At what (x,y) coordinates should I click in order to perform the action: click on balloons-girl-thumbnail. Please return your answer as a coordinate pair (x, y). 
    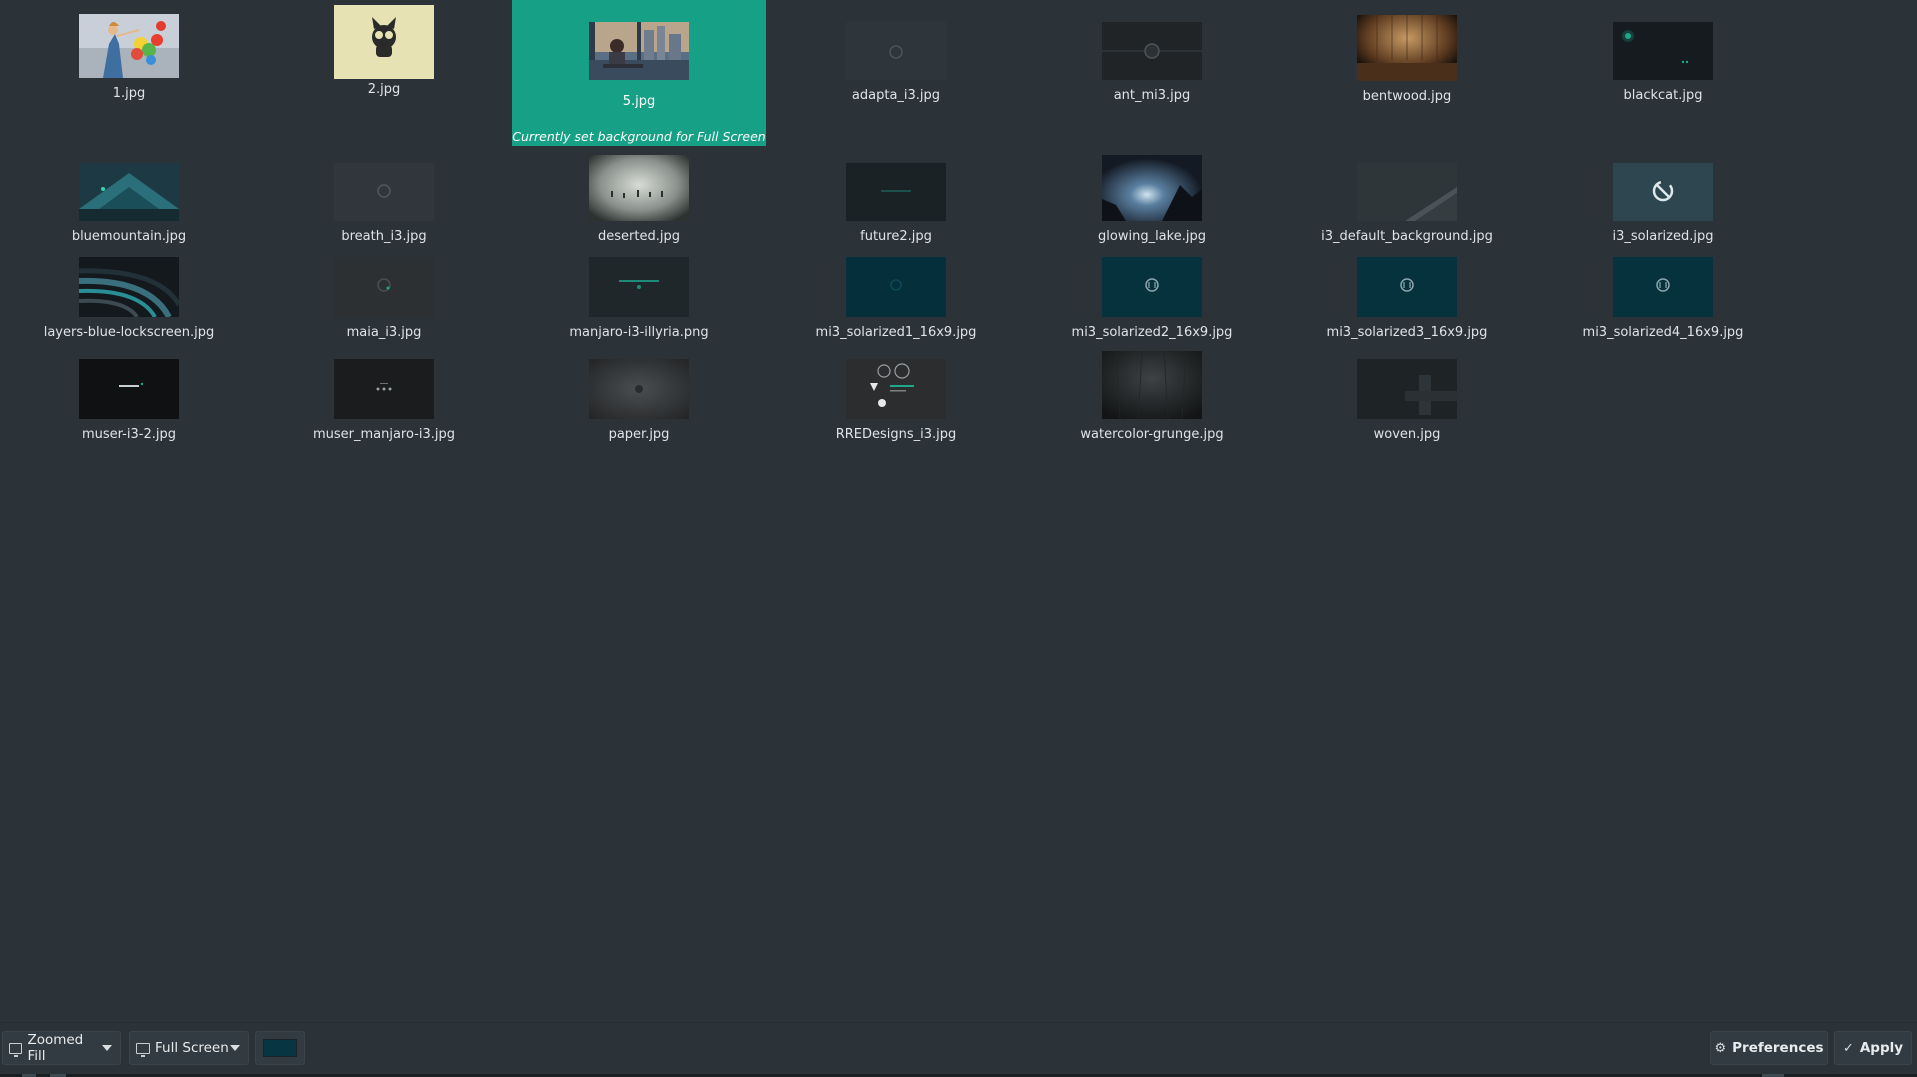
    Looking at the image, I should click on (129, 46).